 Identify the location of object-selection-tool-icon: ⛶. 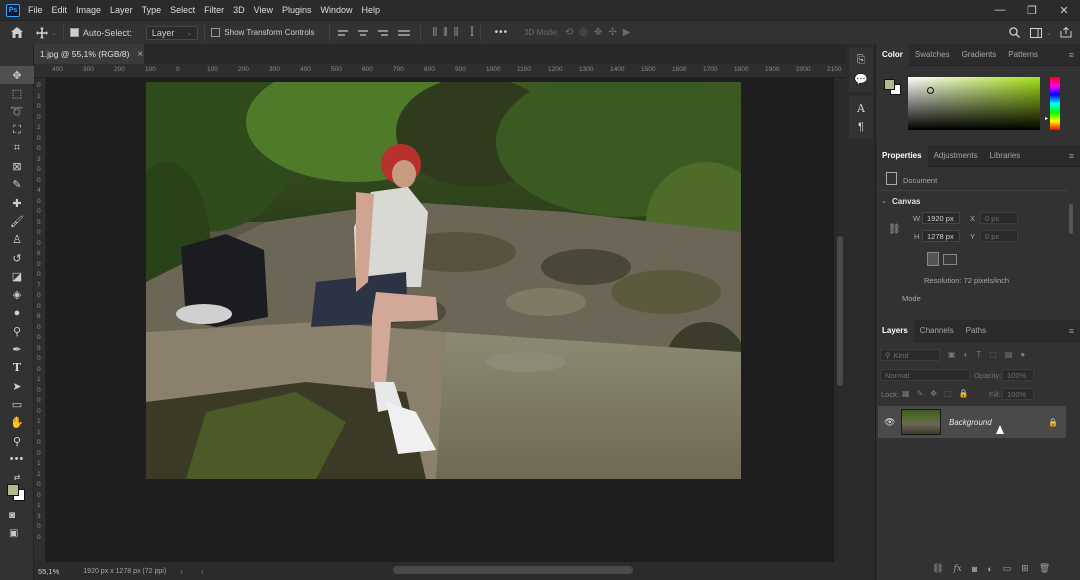
(17, 130).